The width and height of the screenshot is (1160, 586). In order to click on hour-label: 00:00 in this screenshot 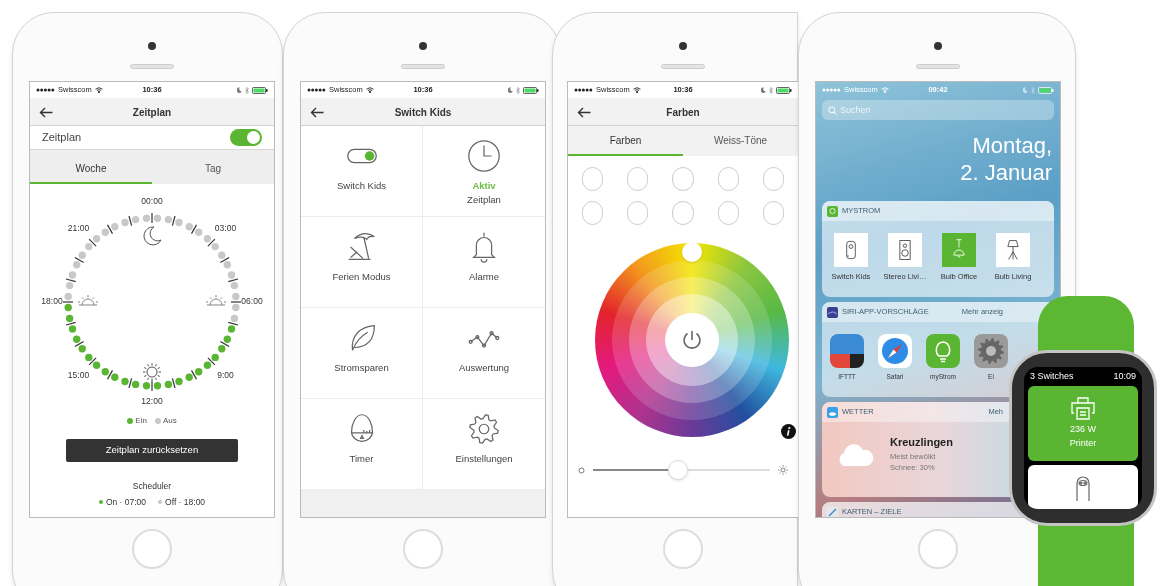, I will do `click(152, 201)`.